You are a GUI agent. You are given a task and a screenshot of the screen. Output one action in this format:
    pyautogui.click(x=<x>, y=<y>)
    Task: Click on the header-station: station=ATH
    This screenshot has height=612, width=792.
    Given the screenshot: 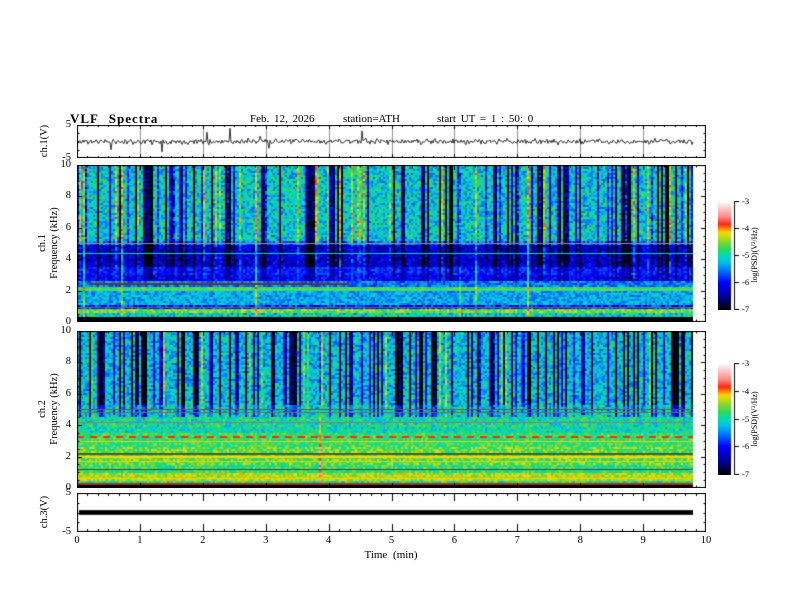 What is the action you would take?
    pyautogui.click(x=371, y=119)
    